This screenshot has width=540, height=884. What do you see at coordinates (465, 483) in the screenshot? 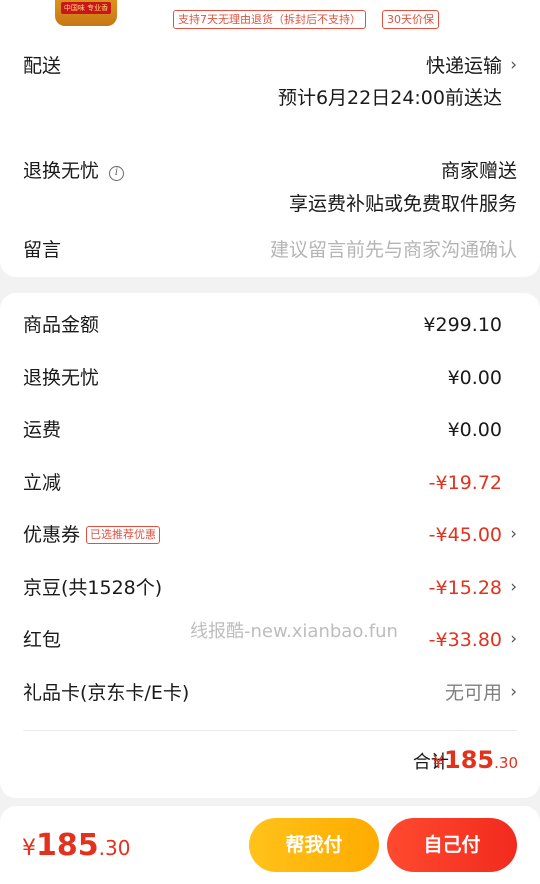
I see `instant-discount-value: -¥19.72` at bounding box center [465, 483].